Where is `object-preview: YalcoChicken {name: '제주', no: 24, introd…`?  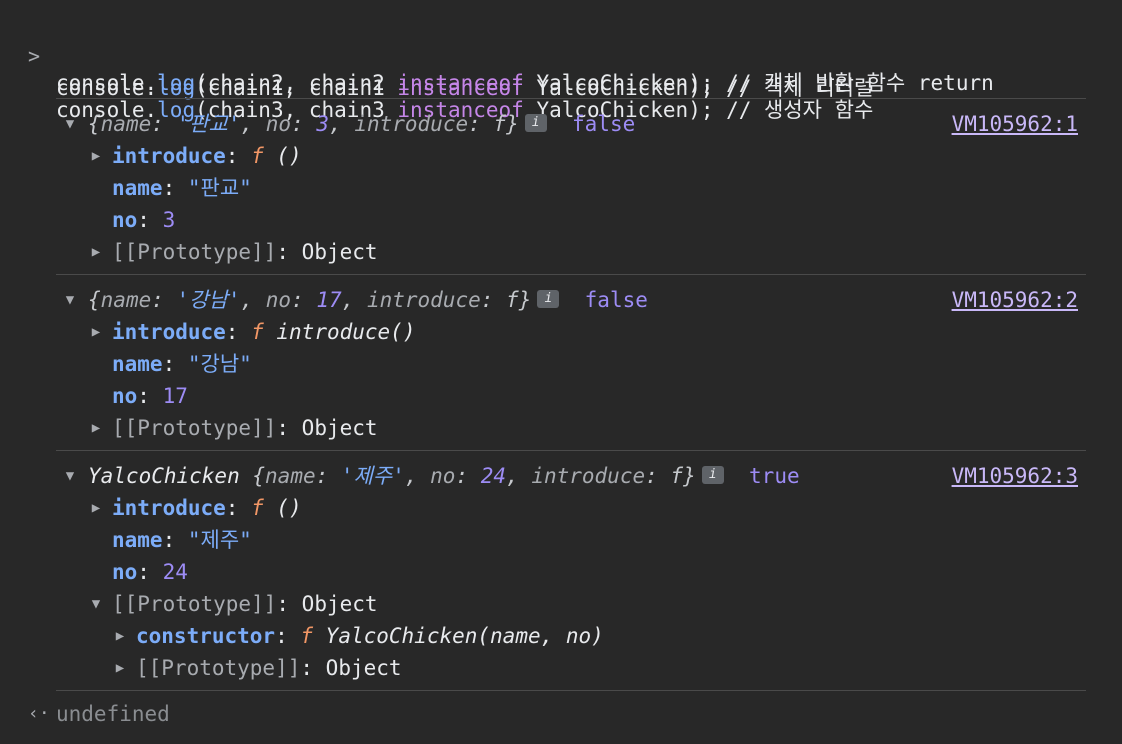 object-preview: YalcoChicken {name: '제주', no: 24, introd… is located at coordinates (444, 476).